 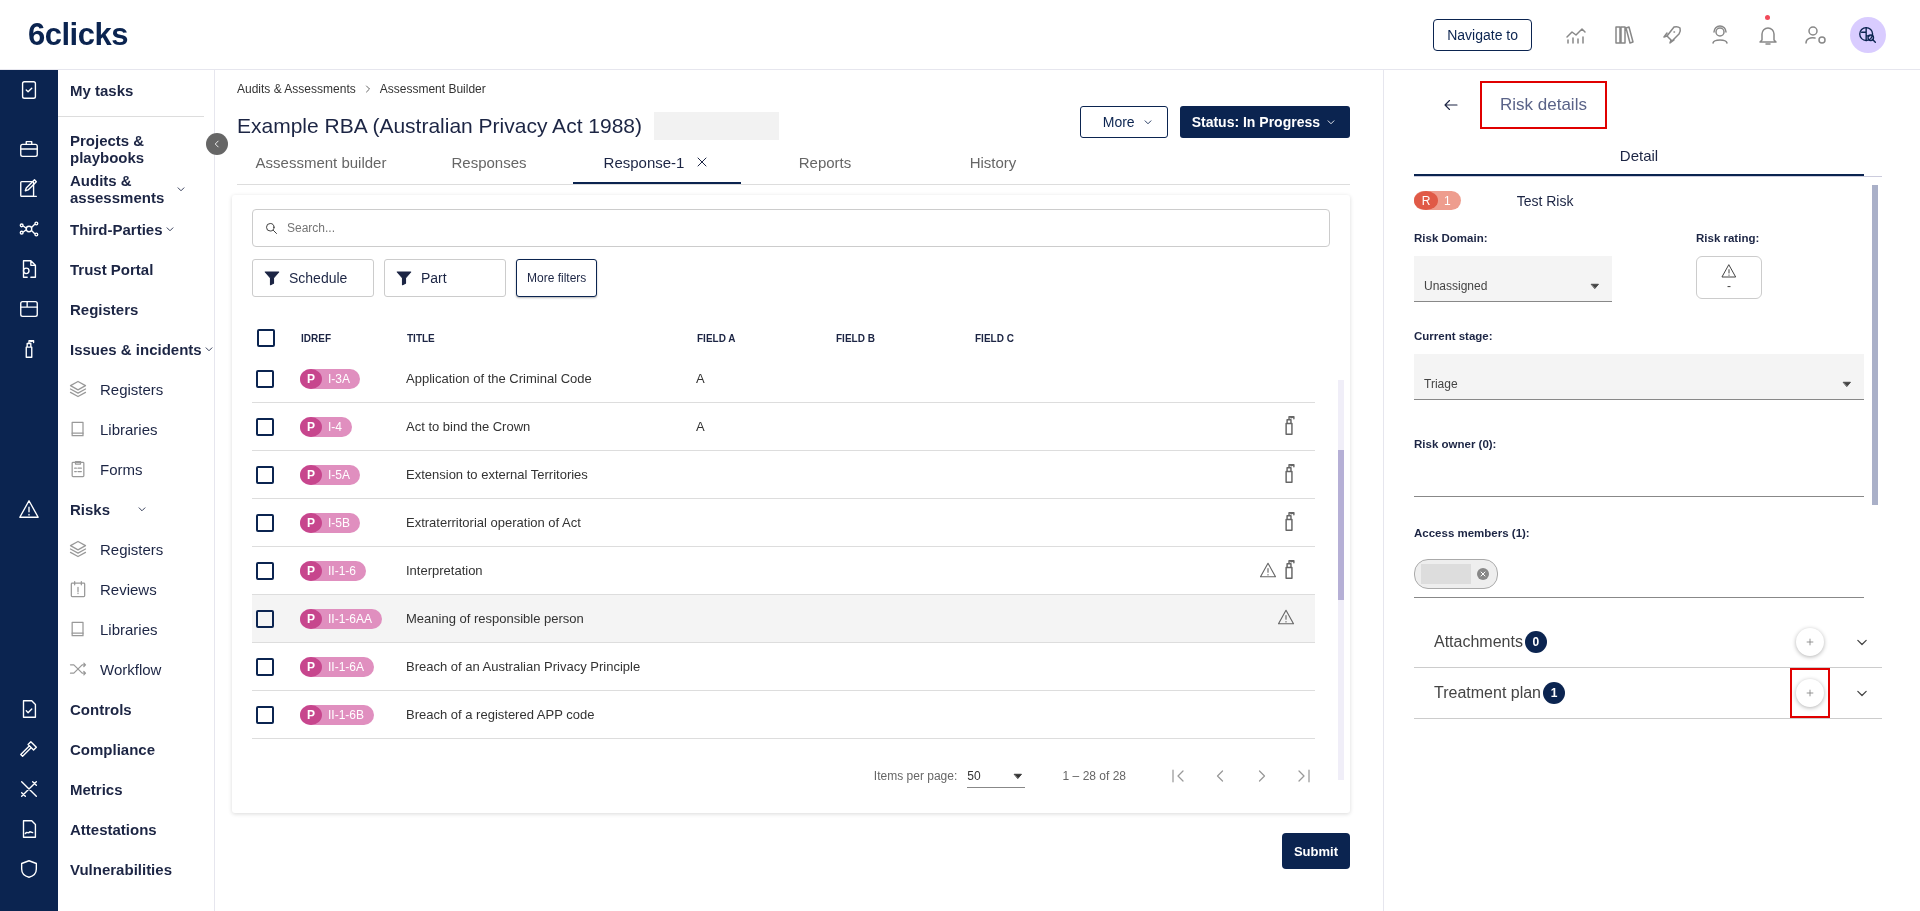 I want to click on items-per-page-label: Items per page:, so click(x=915, y=776).